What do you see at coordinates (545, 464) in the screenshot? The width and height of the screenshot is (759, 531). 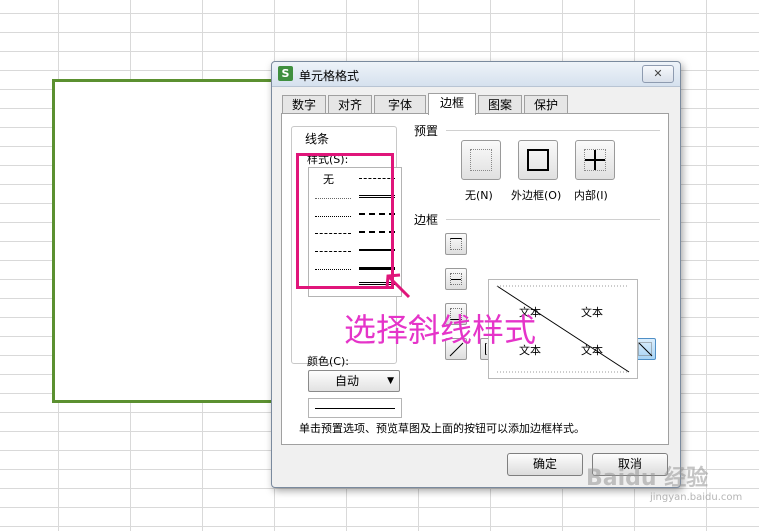 I see `ok-button: 确定` at bounding box center [545, 464].